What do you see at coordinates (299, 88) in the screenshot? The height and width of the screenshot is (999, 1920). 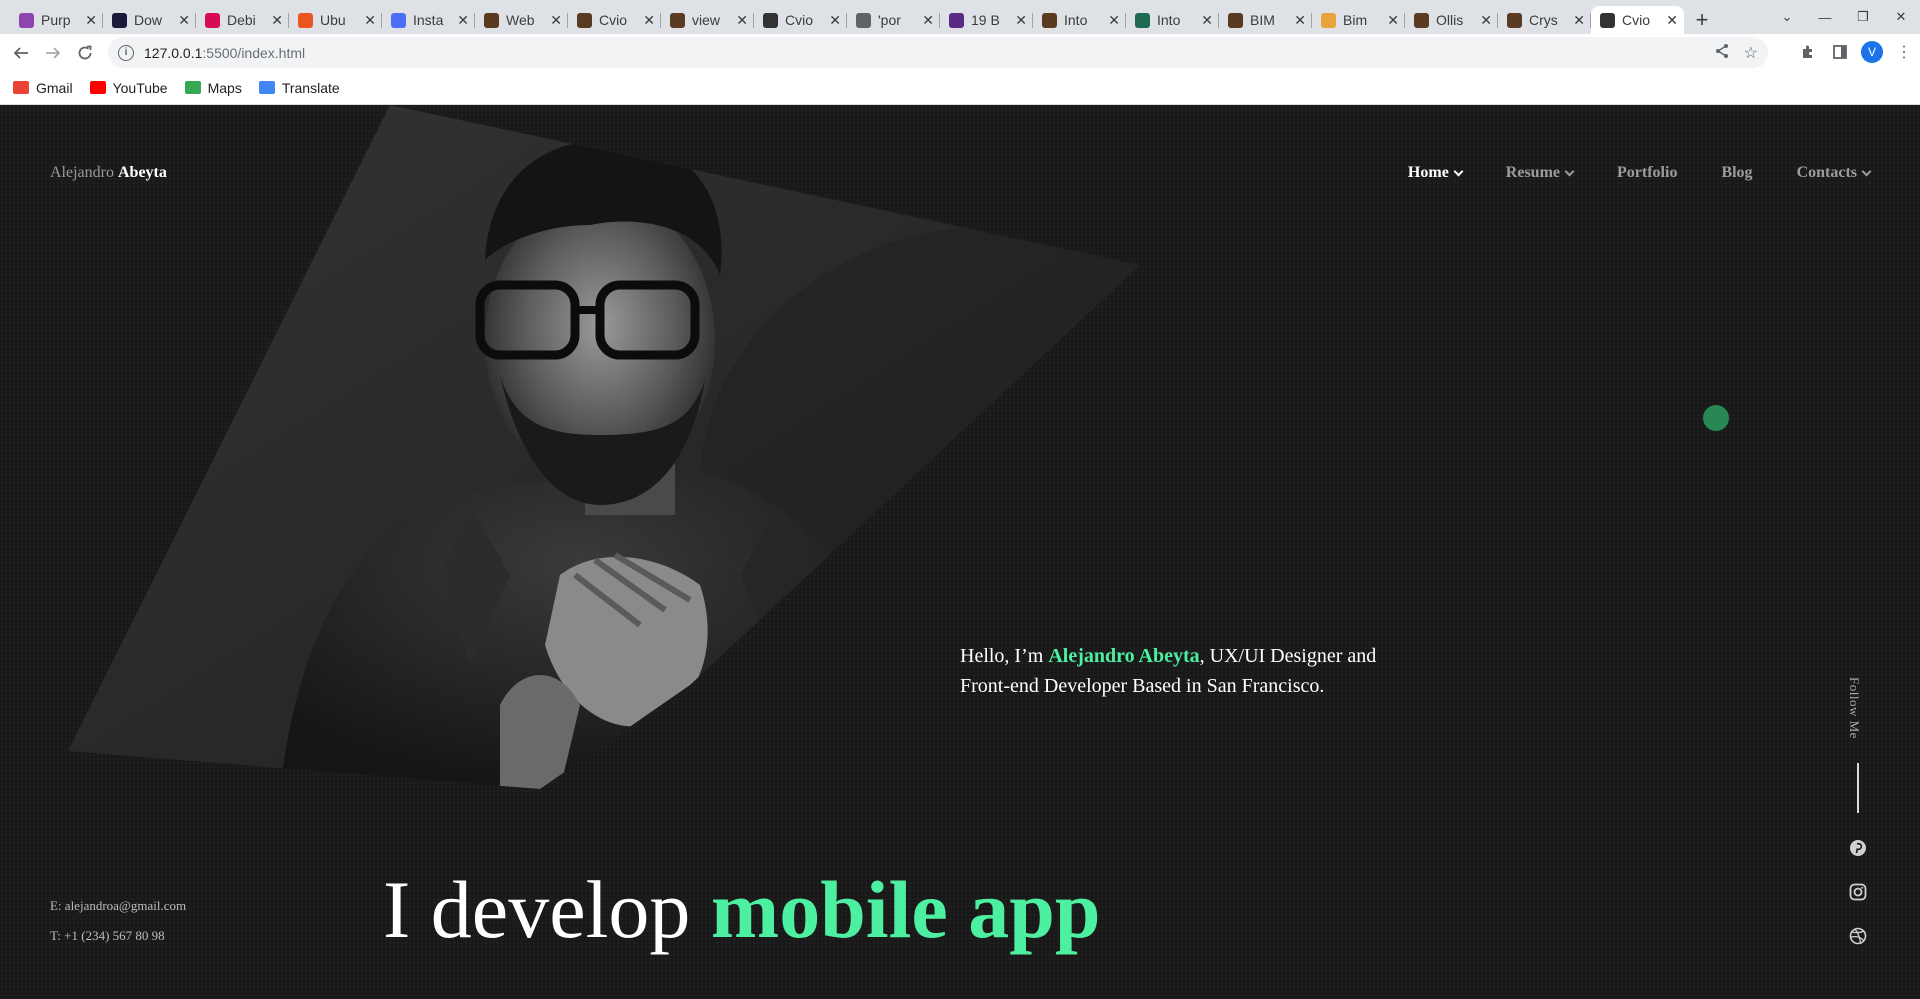 I see `bookmark-item: Translate` at bounding box center [299, 88].